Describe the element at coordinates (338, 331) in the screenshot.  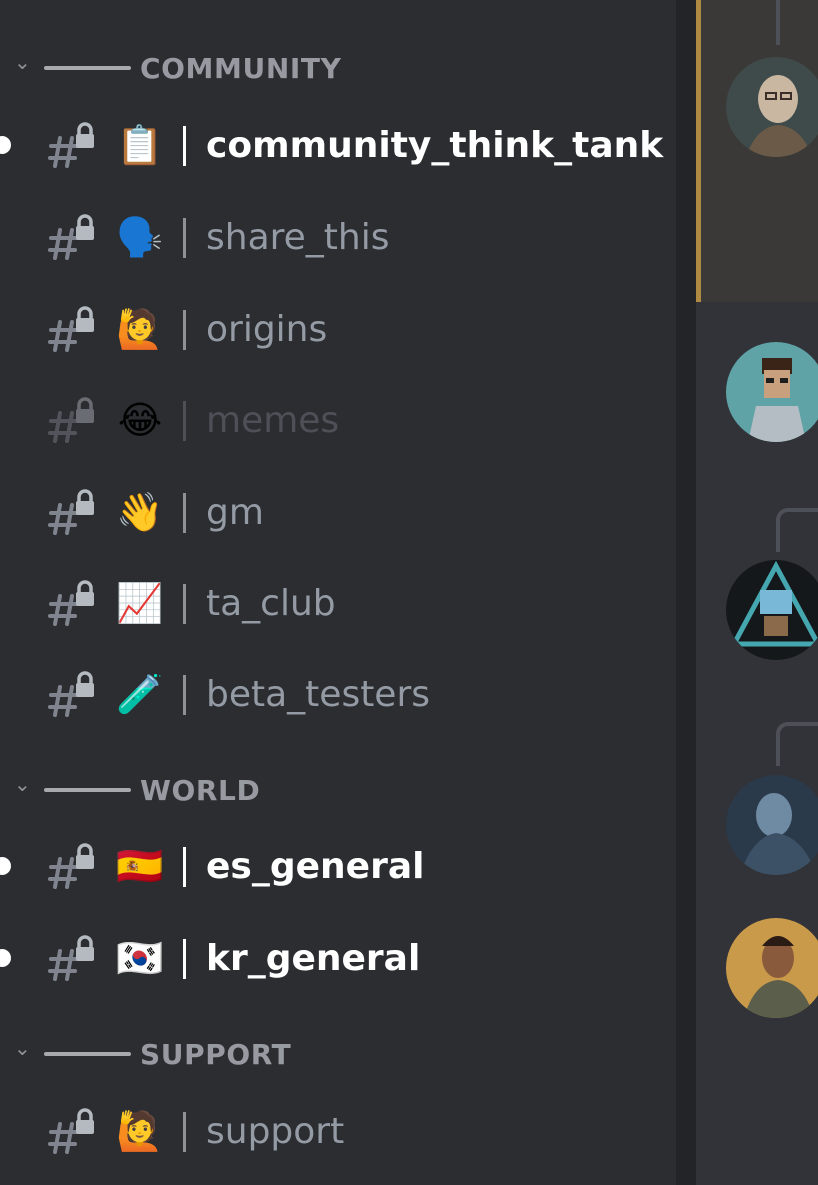
I see `channel-origins: 🙋 origins` at that location.